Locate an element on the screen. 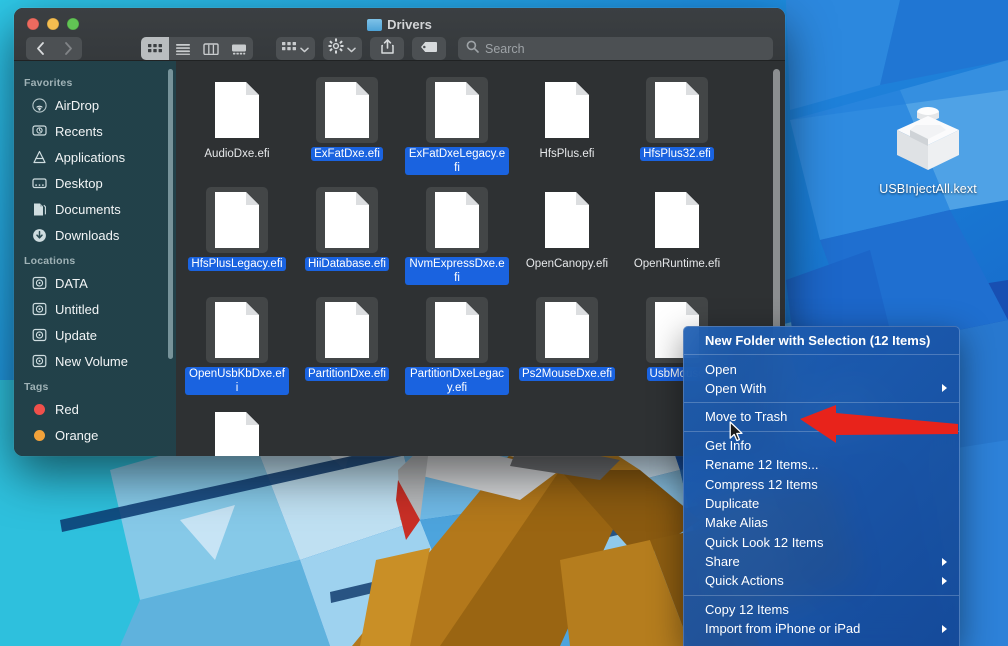 The height and width of the screenshot is (646, 1008). sidebar-item-tag-red: Red is located at coordinates (95, 409).